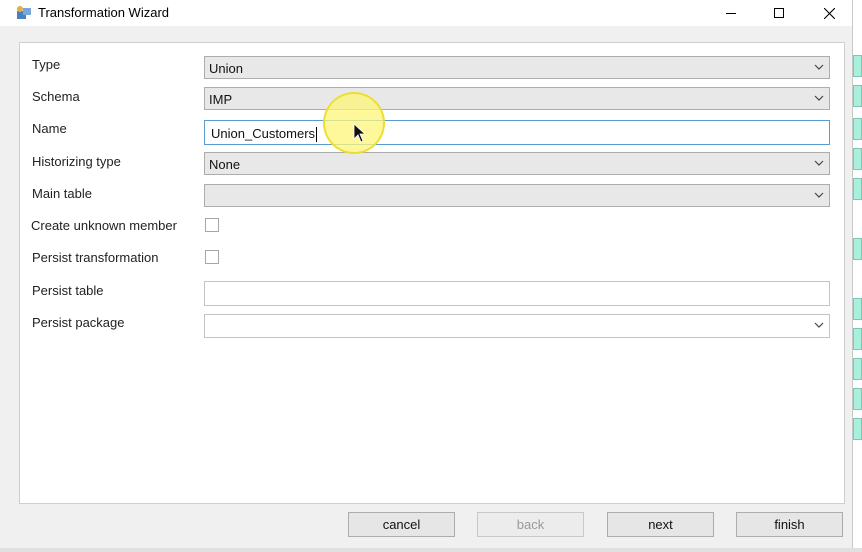 Image resolution: width=862 pixels, height=552 pixels. Describe the element at coordinates (225, 164) in the screenshot. I see `historizing-type-value: None` at that location.